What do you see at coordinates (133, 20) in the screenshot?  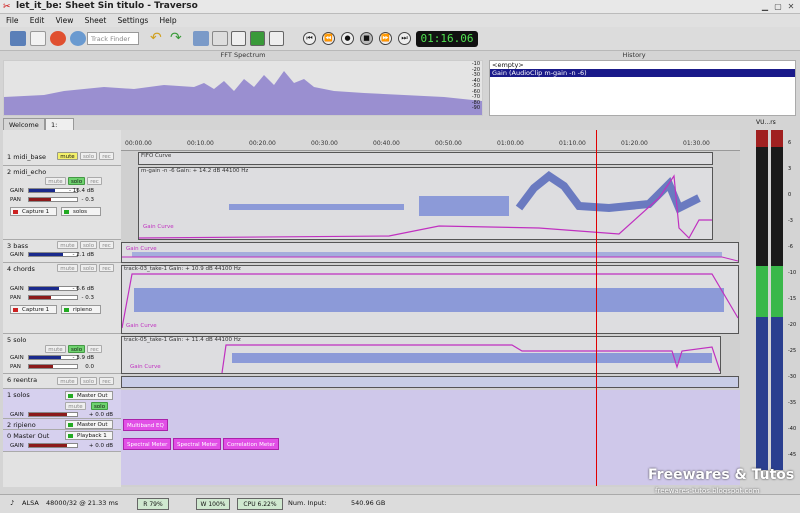 I see `menu-settings: Settings` at bounding box center [133, 20].